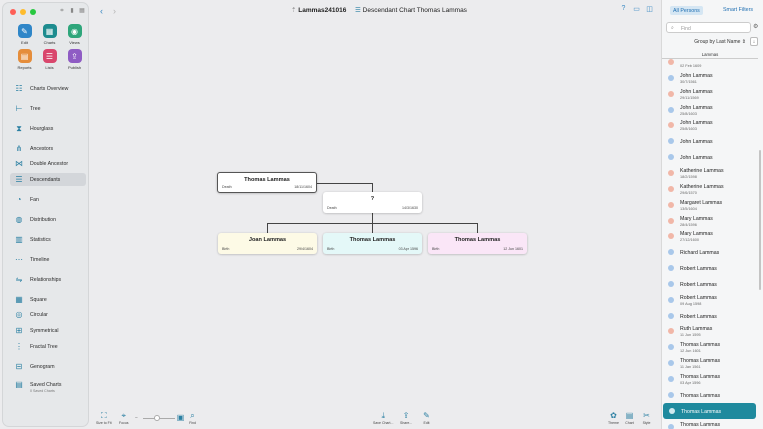 This screenshot has width=763, height=429. I want to click on person-row: Thomas Lammas 03 Apr 1596, so click(710, 379).